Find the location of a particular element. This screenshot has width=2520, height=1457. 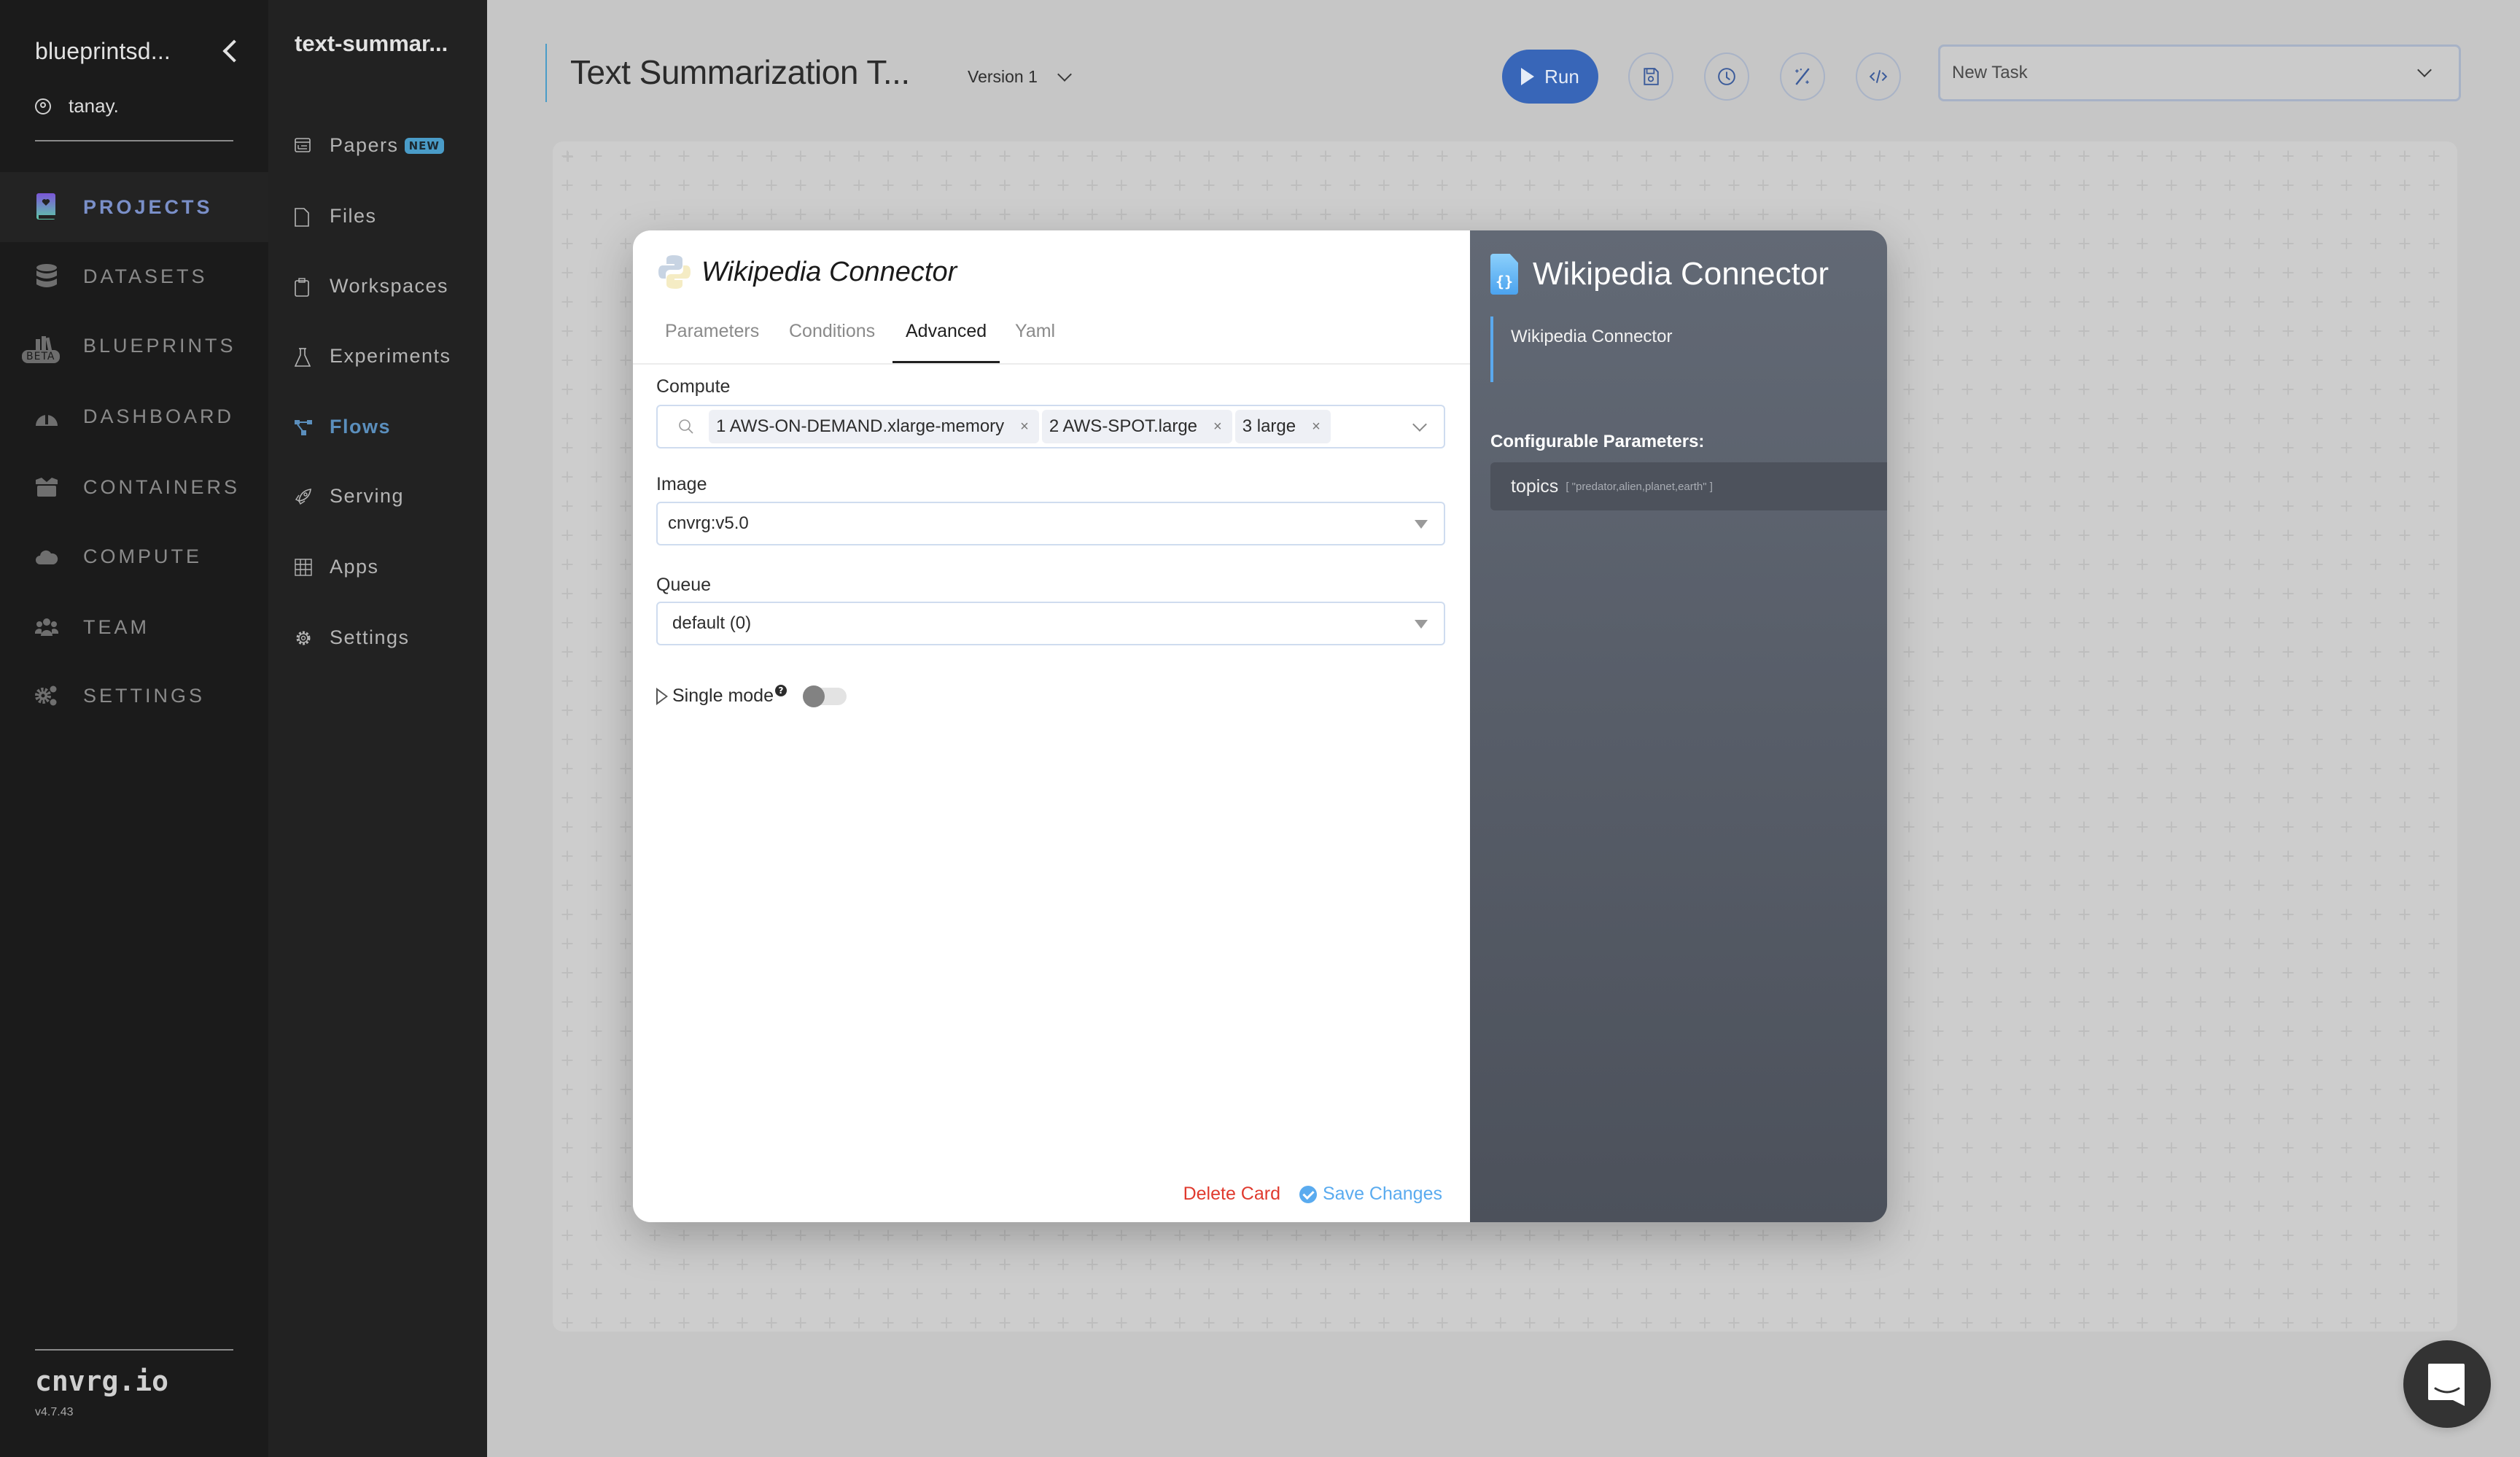

project-nav-label: Serving is located at coordinates (367, 496).